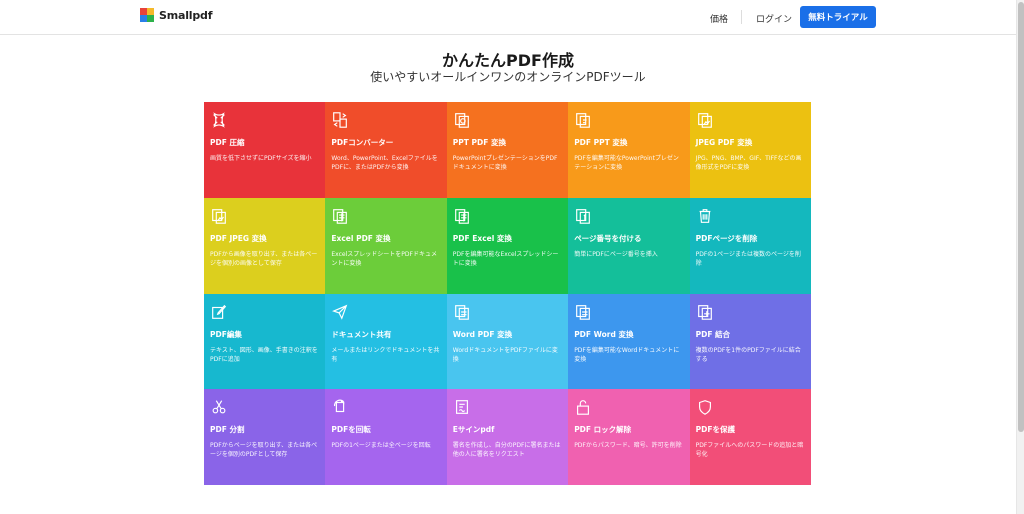 This screenshot has height=514, width=1024. Describe the element at coordinates (482, 238) in the screenshot. I see `tool-title: PDF Excel 変換` at that location.